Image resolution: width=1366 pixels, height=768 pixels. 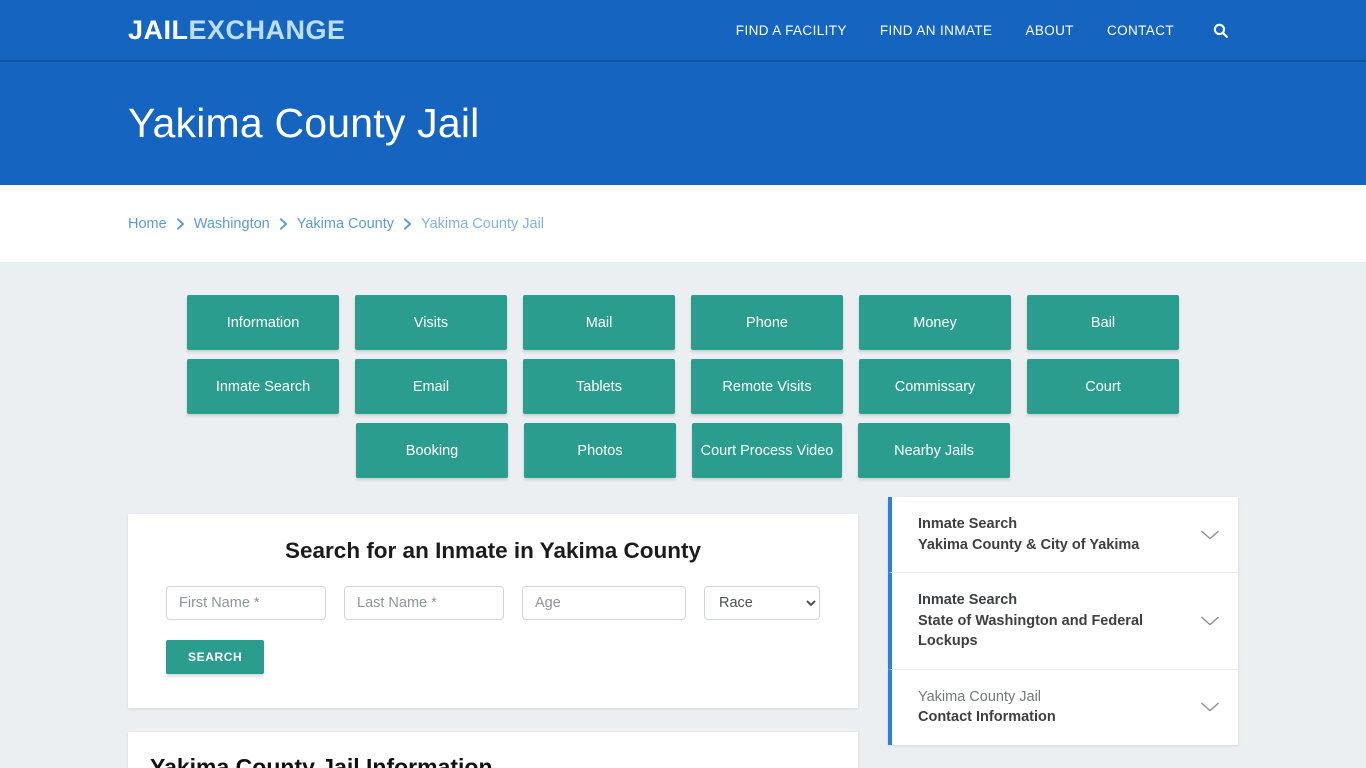 What do you see at coordinates (934, 450) in the screenshot?
I see `section-button-nearby-jails: Nearby Jails` at bounding box center [934, 450].